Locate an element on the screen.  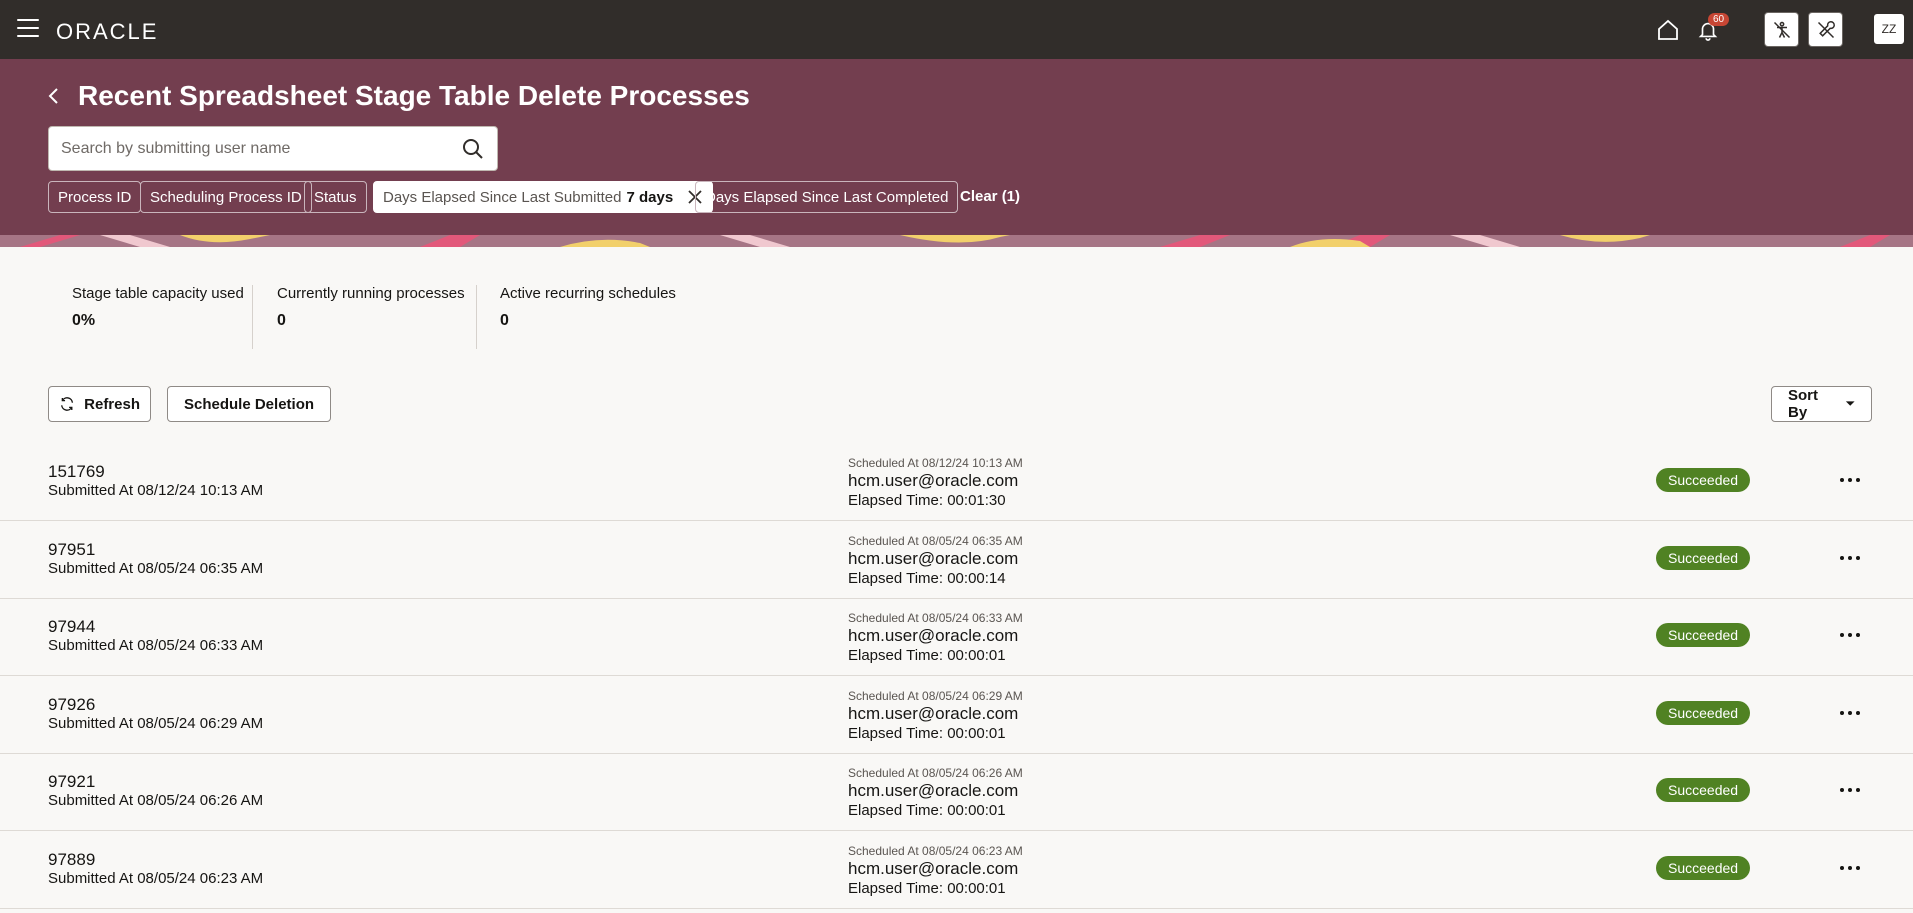
back-icon is located at coordinates (54, 96).